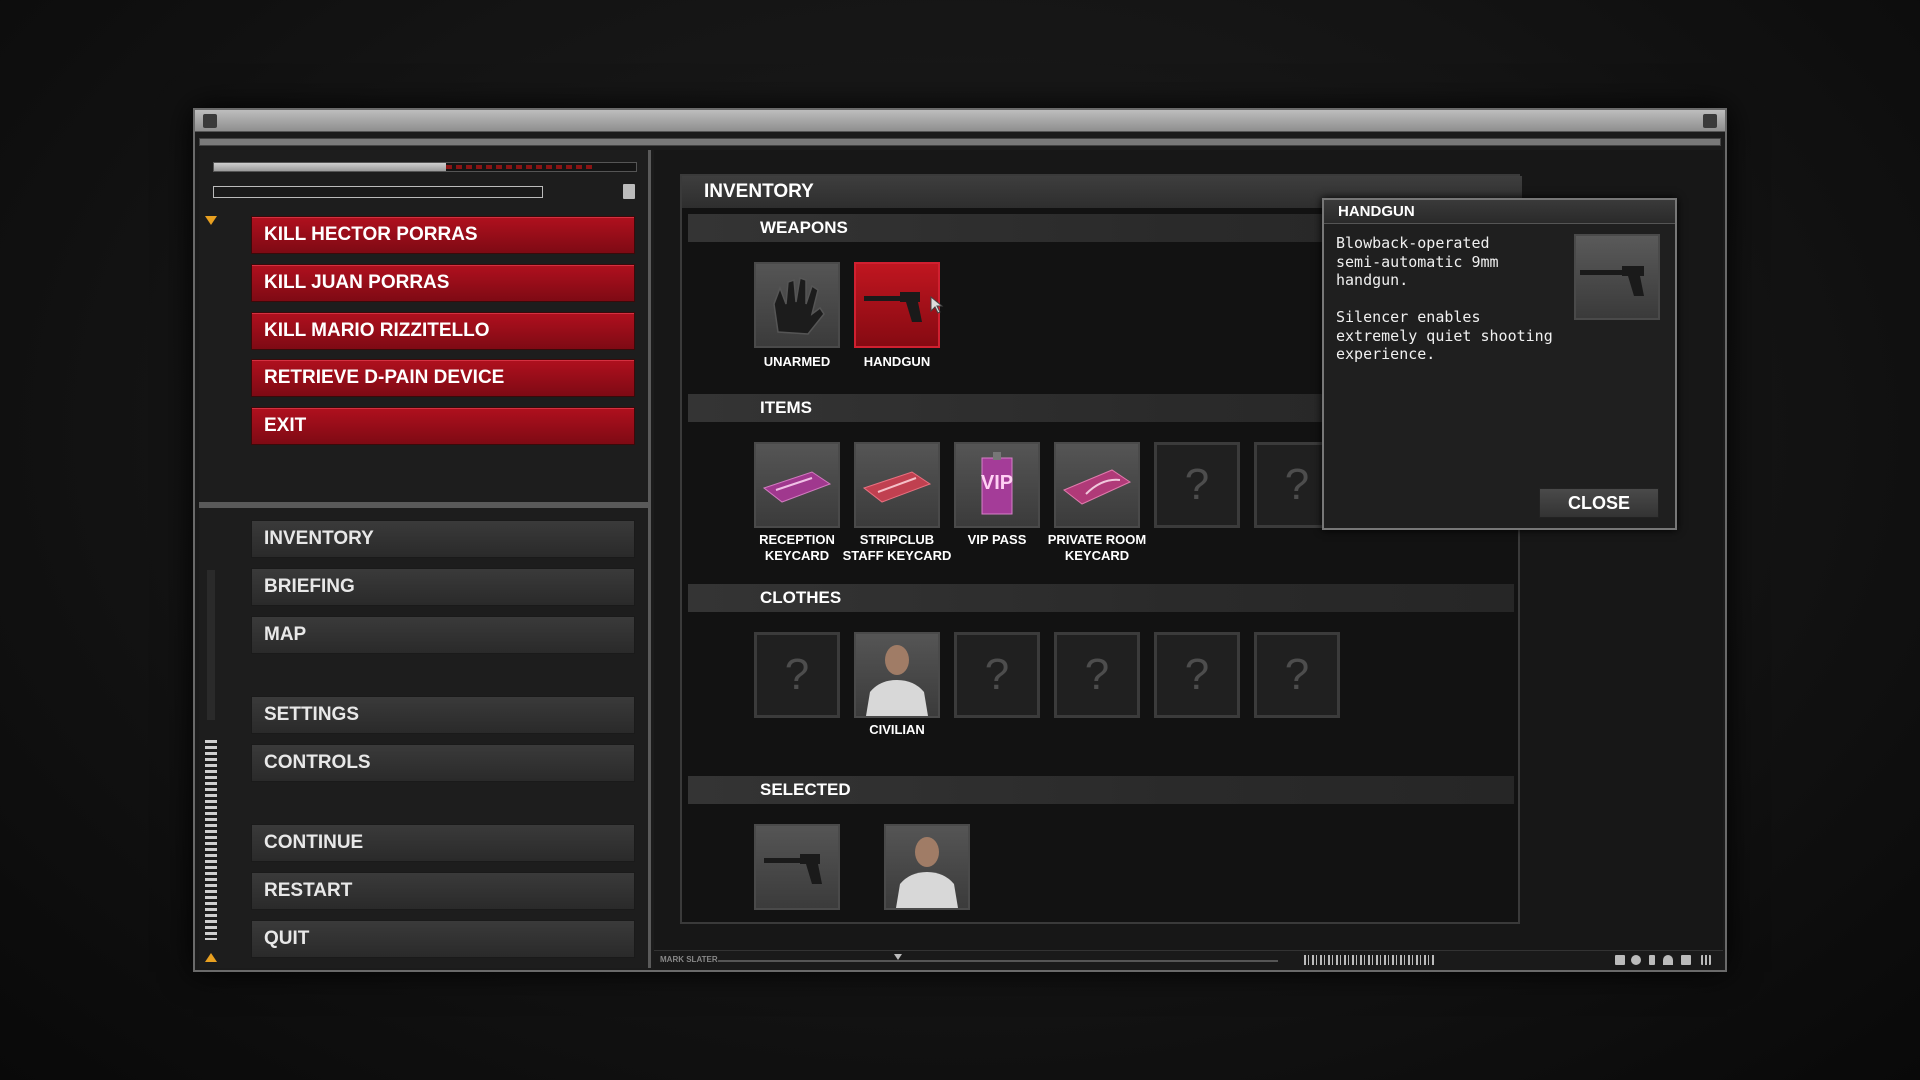  What do you see at coordinates (898, 957) in the screenshot?
I see `status-marker-icon` at bounding box center [898, 957].